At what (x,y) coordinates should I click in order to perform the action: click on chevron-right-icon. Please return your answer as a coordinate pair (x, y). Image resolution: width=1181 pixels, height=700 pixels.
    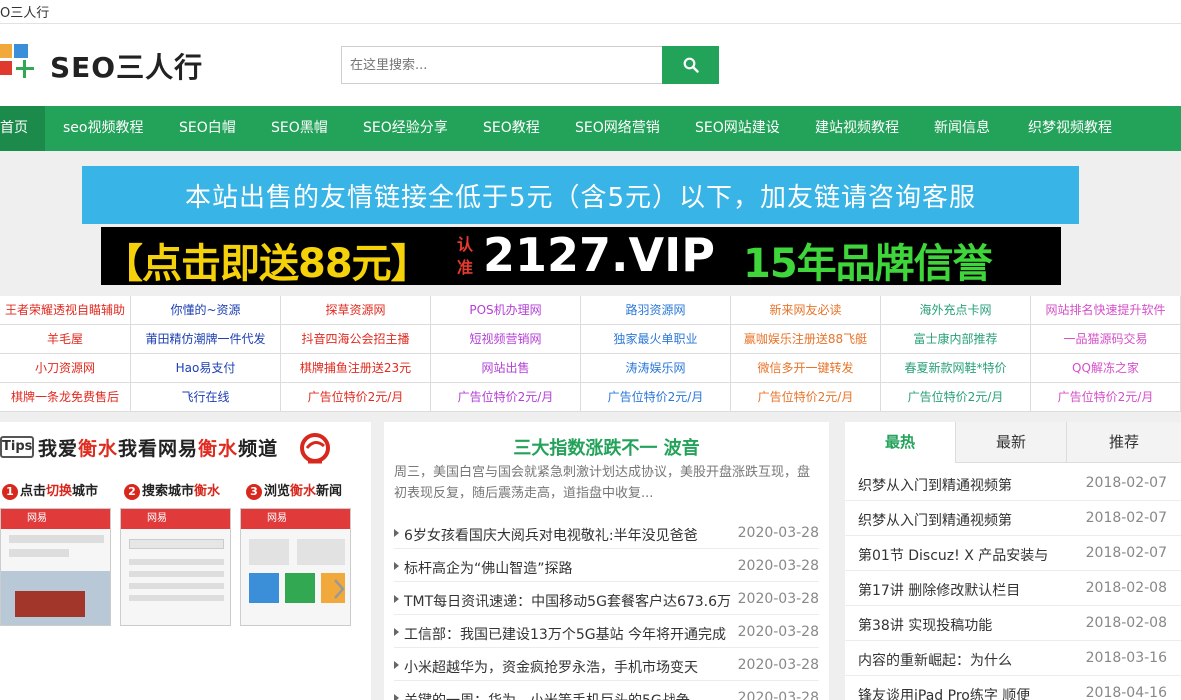
    Looking at the image, I should click on (339, 589).